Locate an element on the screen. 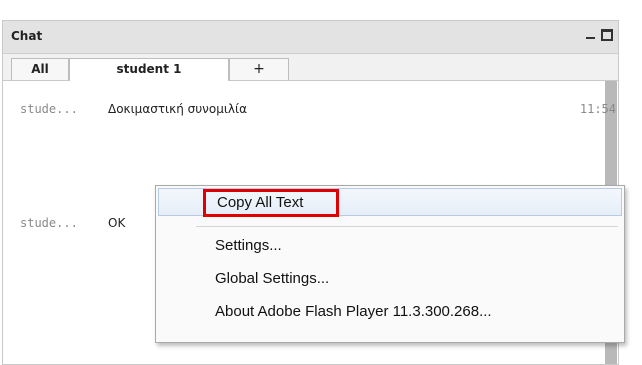  message-text: OK is located at coordinates (117, 223).